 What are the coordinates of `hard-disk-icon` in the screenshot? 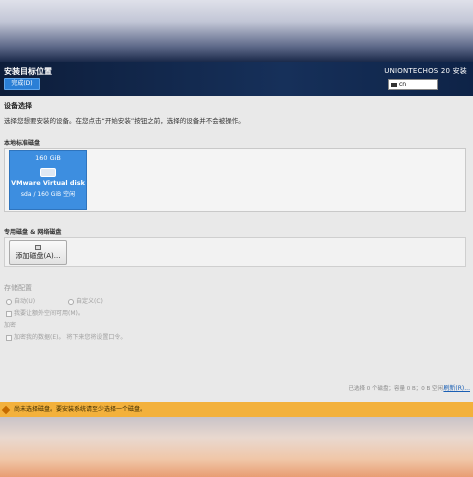 It's located at (48, 172).